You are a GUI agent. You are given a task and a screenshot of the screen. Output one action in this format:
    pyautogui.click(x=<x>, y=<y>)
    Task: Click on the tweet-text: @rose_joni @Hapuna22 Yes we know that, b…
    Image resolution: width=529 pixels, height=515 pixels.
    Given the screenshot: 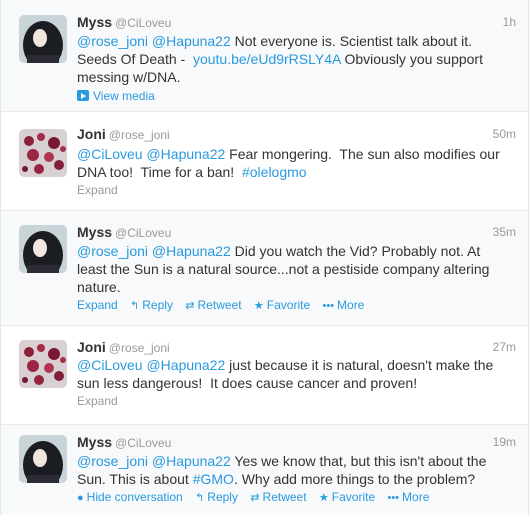 What is the action you would take?
    pyautogui.click(x=295, y=470)
    